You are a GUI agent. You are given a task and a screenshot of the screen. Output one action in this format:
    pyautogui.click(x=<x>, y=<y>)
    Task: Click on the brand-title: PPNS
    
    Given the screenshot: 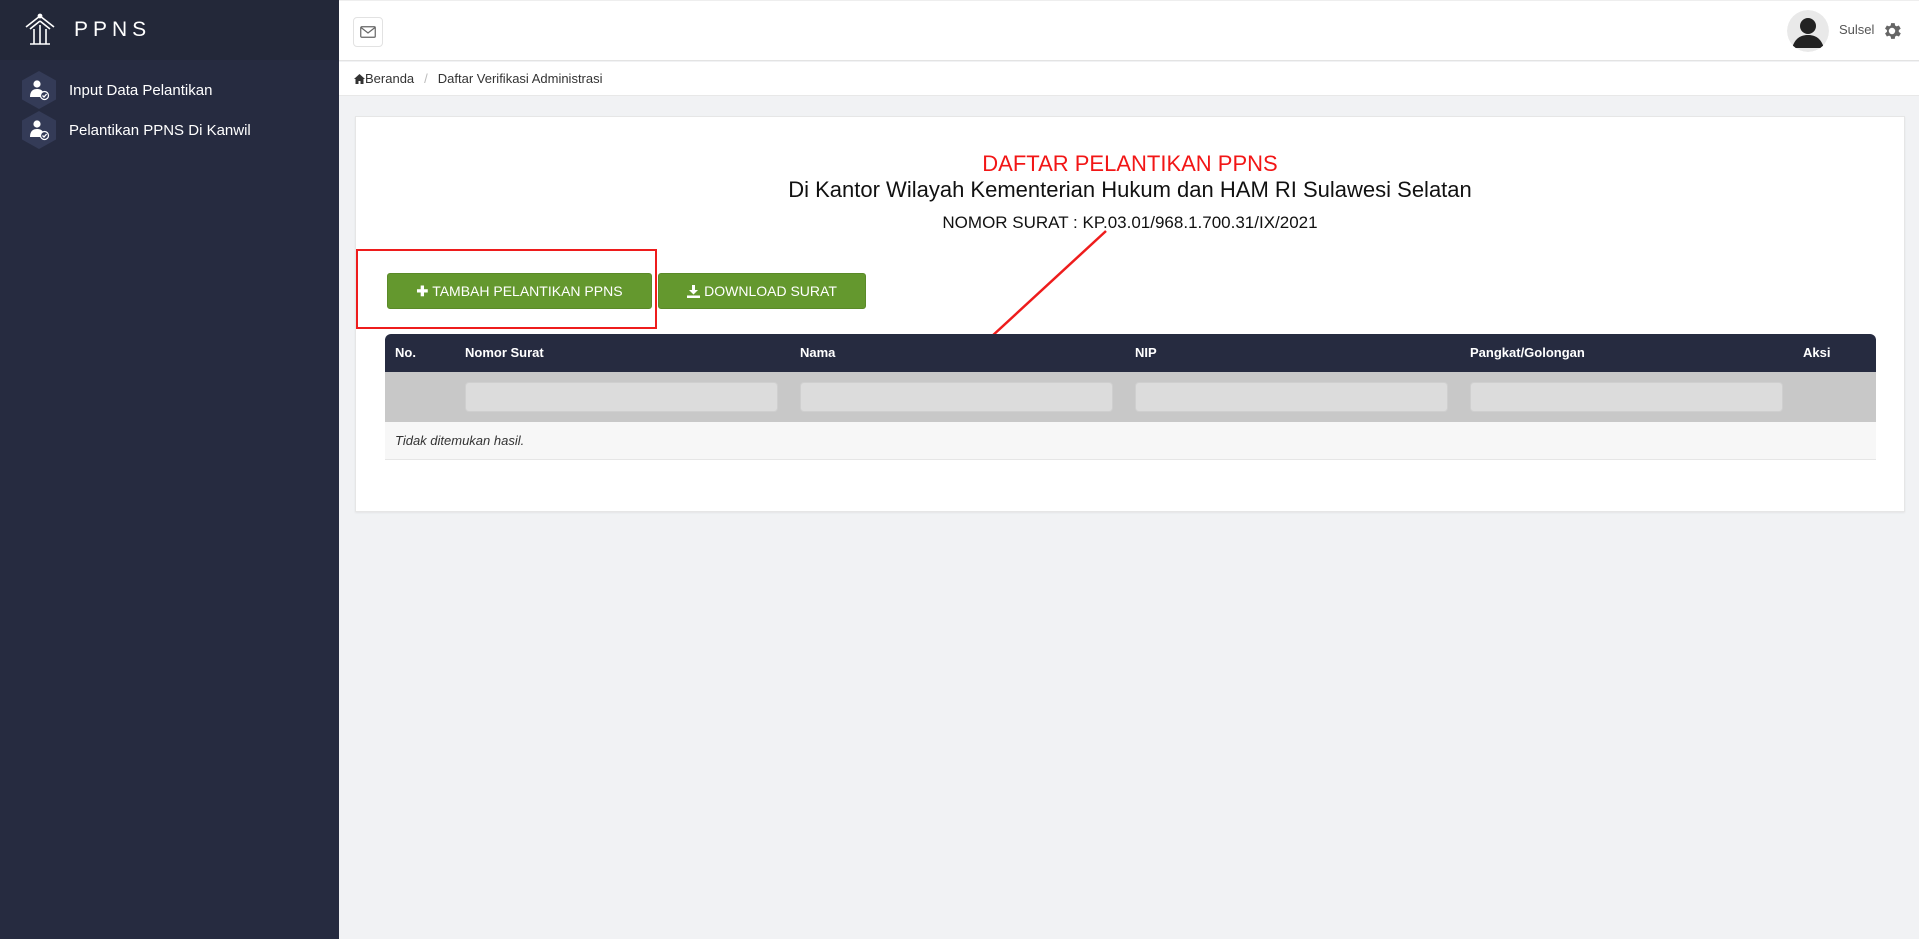 What is the action you would take?
    pyautogui.click(x=113, y=29)
    